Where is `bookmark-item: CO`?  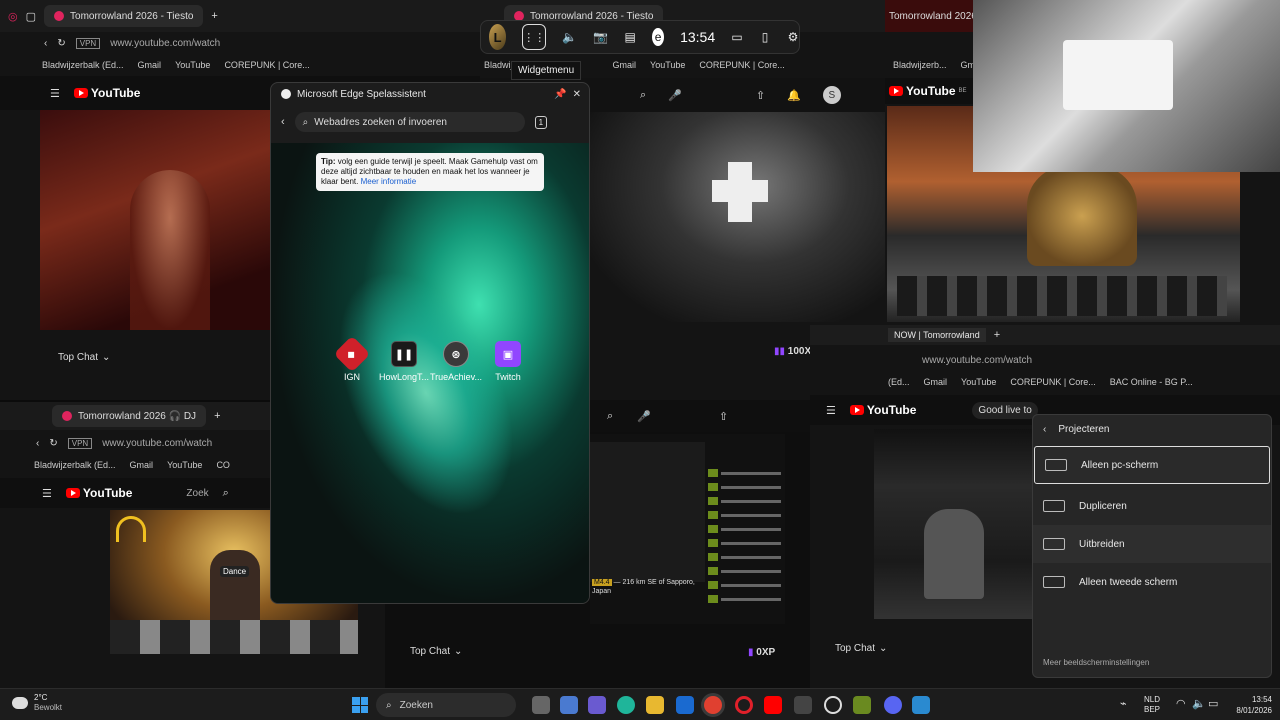 bookmark-item: CO is located at coordinates (223, 465).